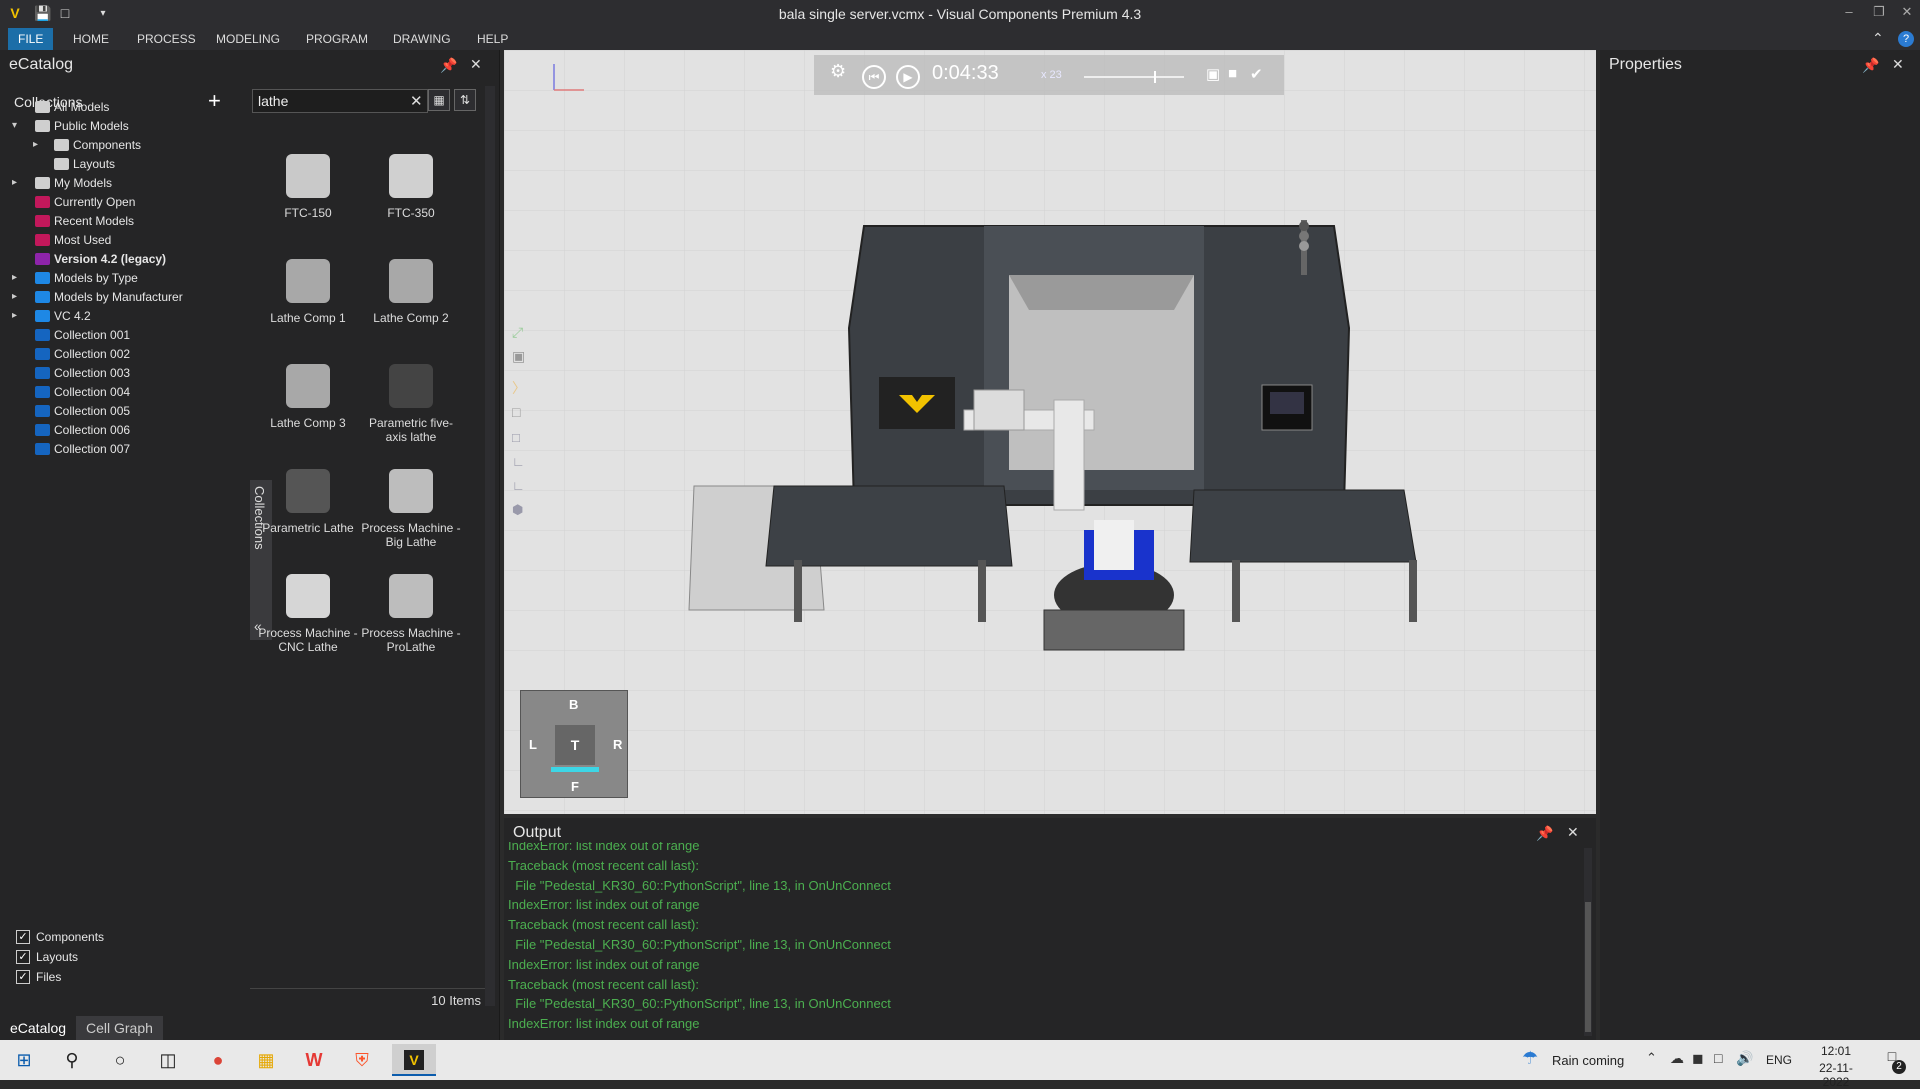 The image size is (1920, 1089). Describe the element at coordinates (75, 278) in the screenshot. I see `tree-item: ▸ Models by Type` at that location.